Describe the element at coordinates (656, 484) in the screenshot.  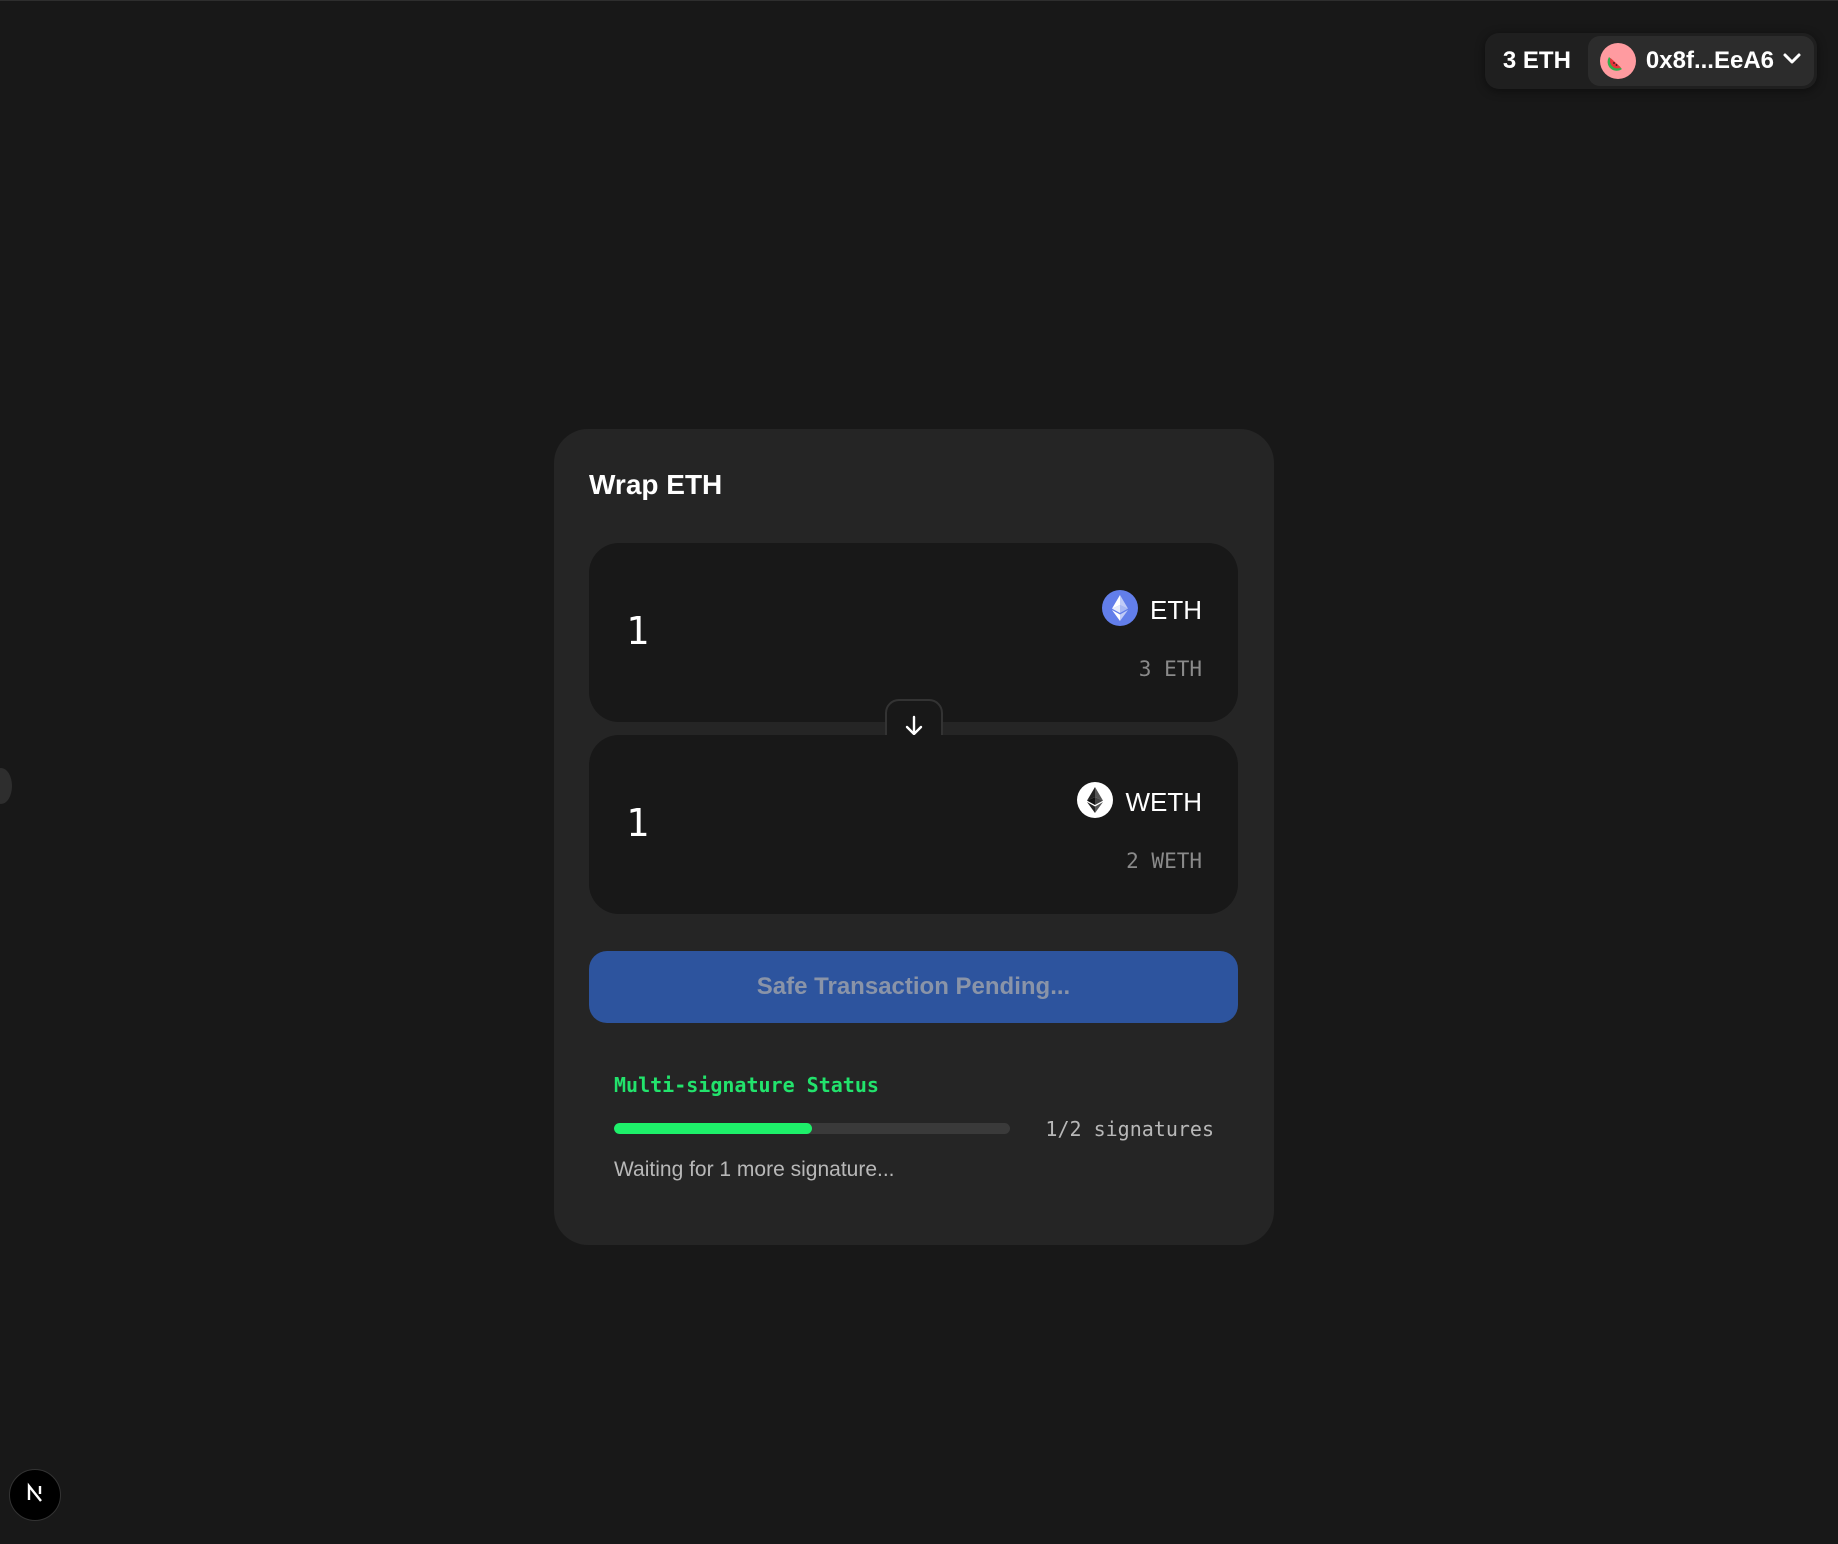
I see `card-title: Wrap ETH` at that location.